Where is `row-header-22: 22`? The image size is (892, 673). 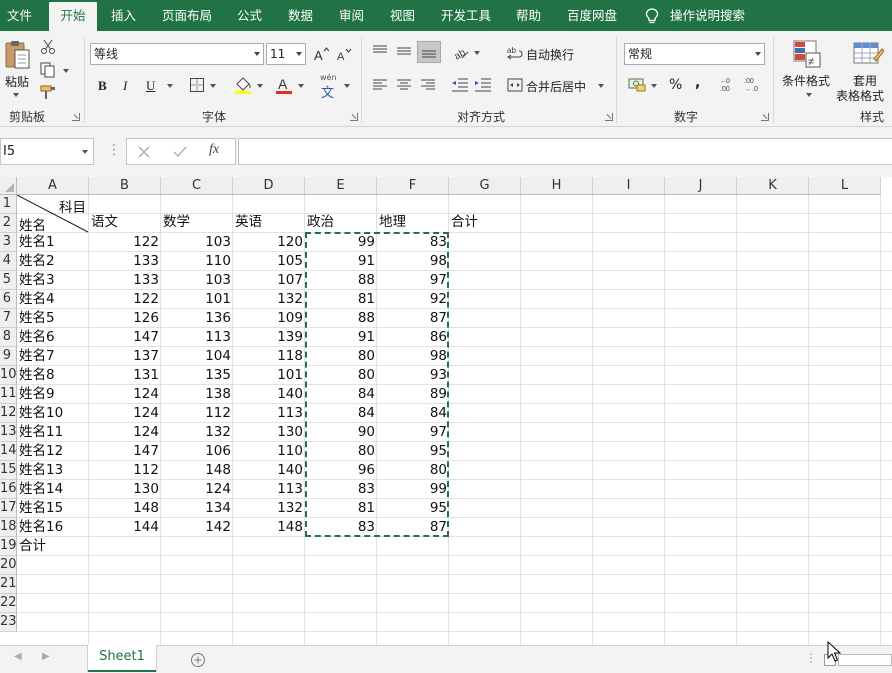 row-header-22: 22 is located at coordinates (8, 603).